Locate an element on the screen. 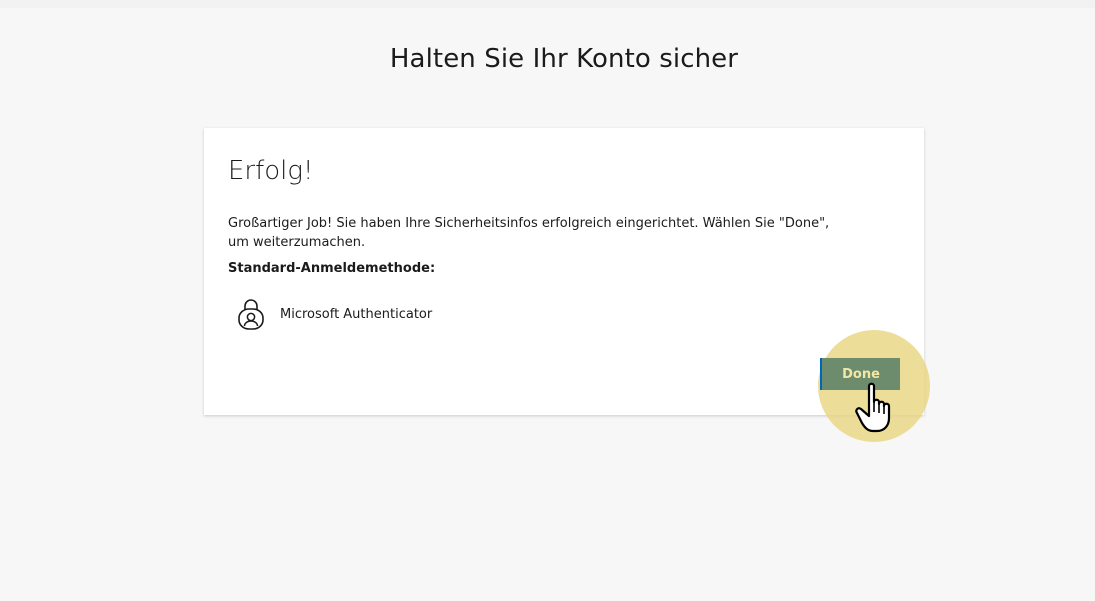 This screenshot has width=1095, height=601. top-bar is located at coordinates (547, 4).